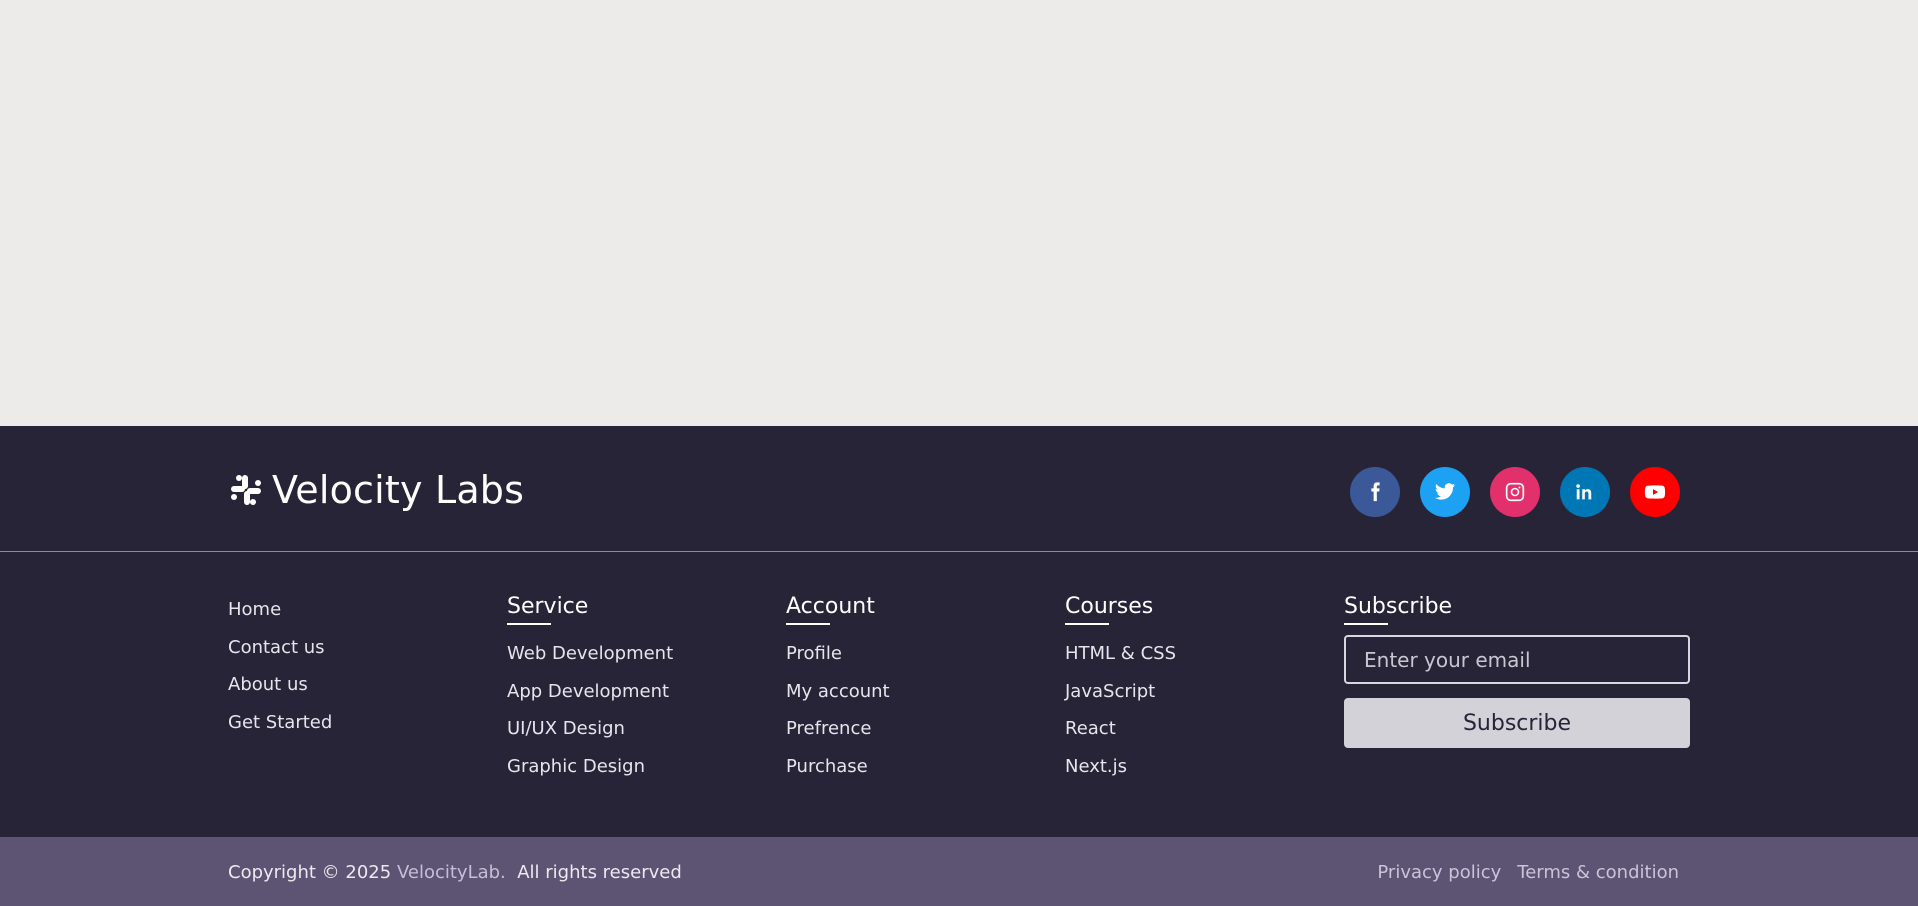  I want to click on youtube-icon, so click(1655, 492).